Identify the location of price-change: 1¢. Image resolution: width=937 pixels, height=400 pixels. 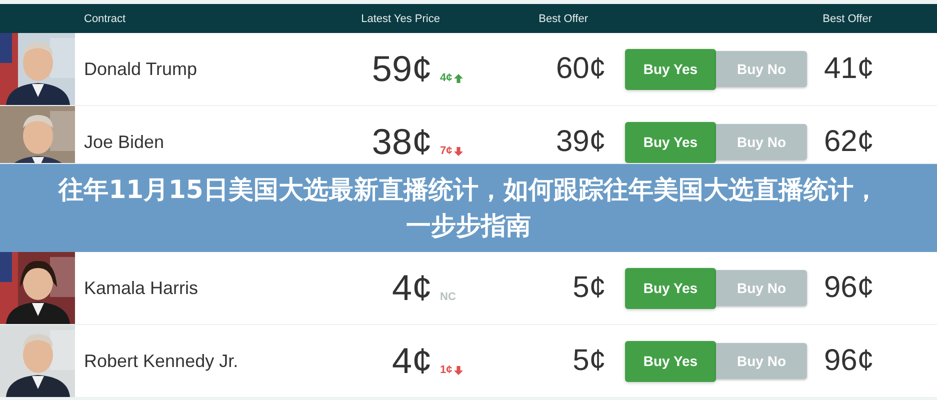
(446, 370).